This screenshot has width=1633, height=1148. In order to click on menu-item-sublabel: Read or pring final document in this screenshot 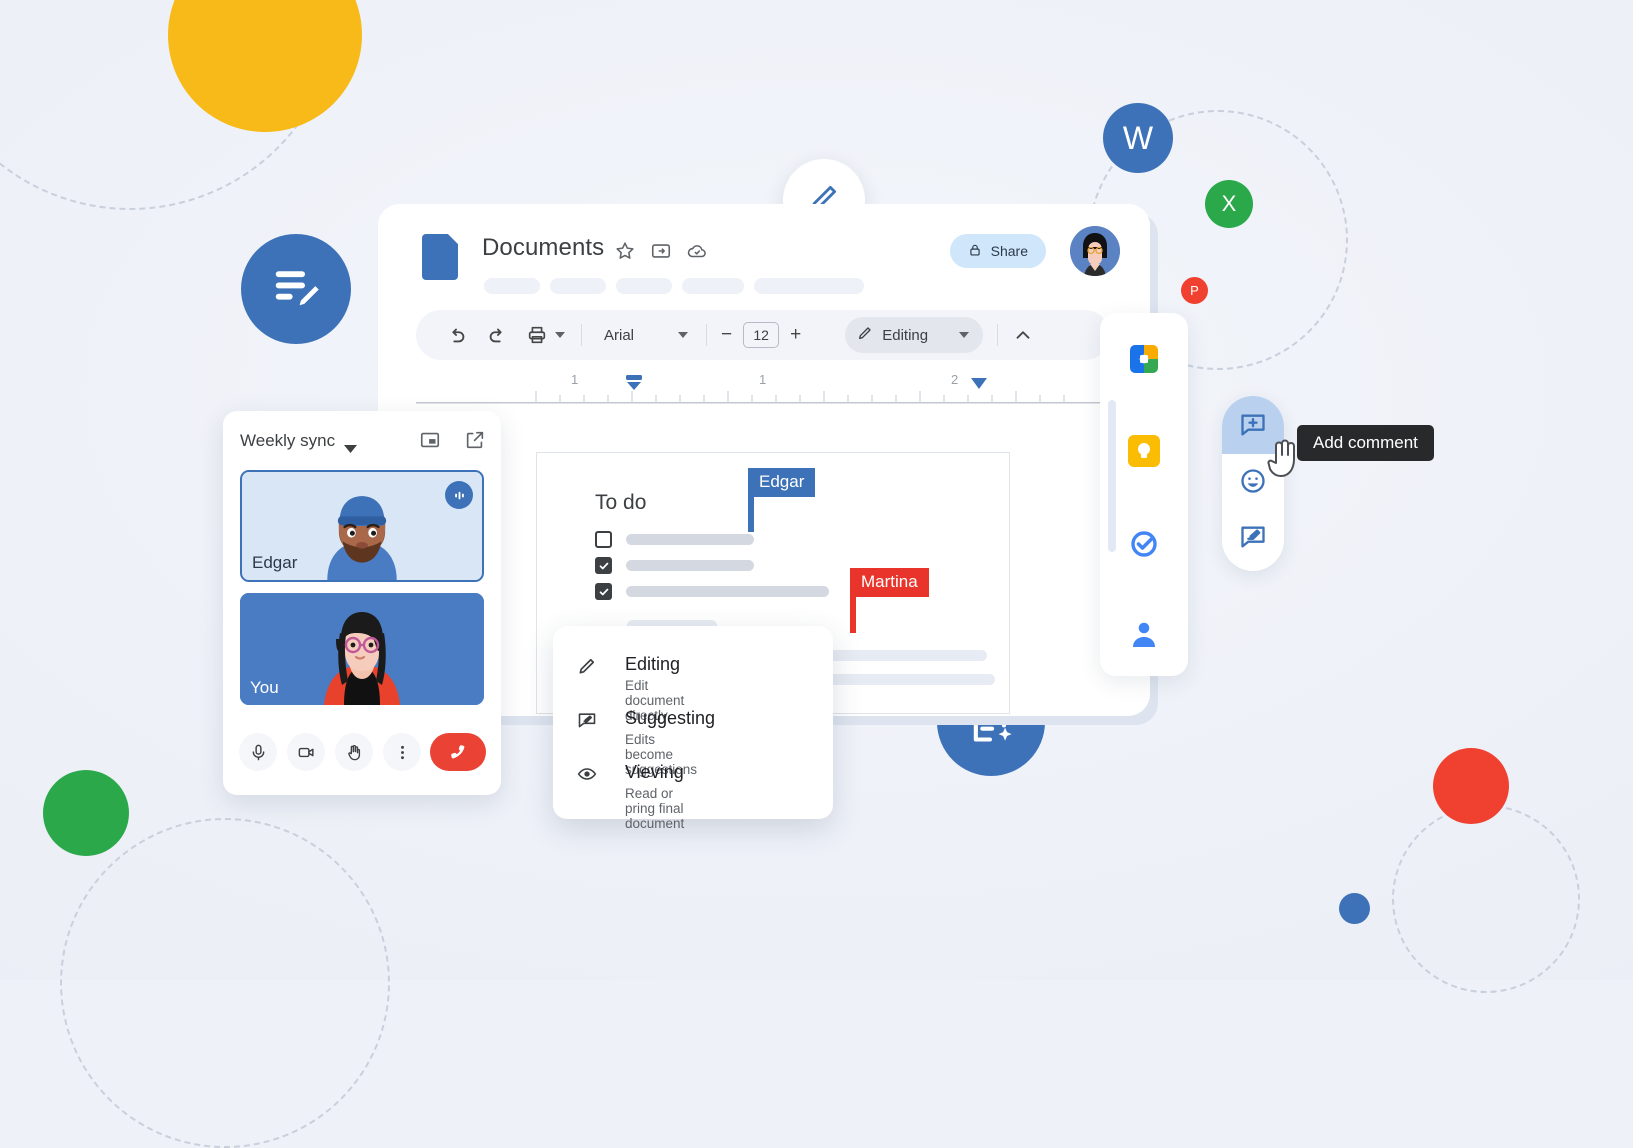, I will do `click(655, 808)`.